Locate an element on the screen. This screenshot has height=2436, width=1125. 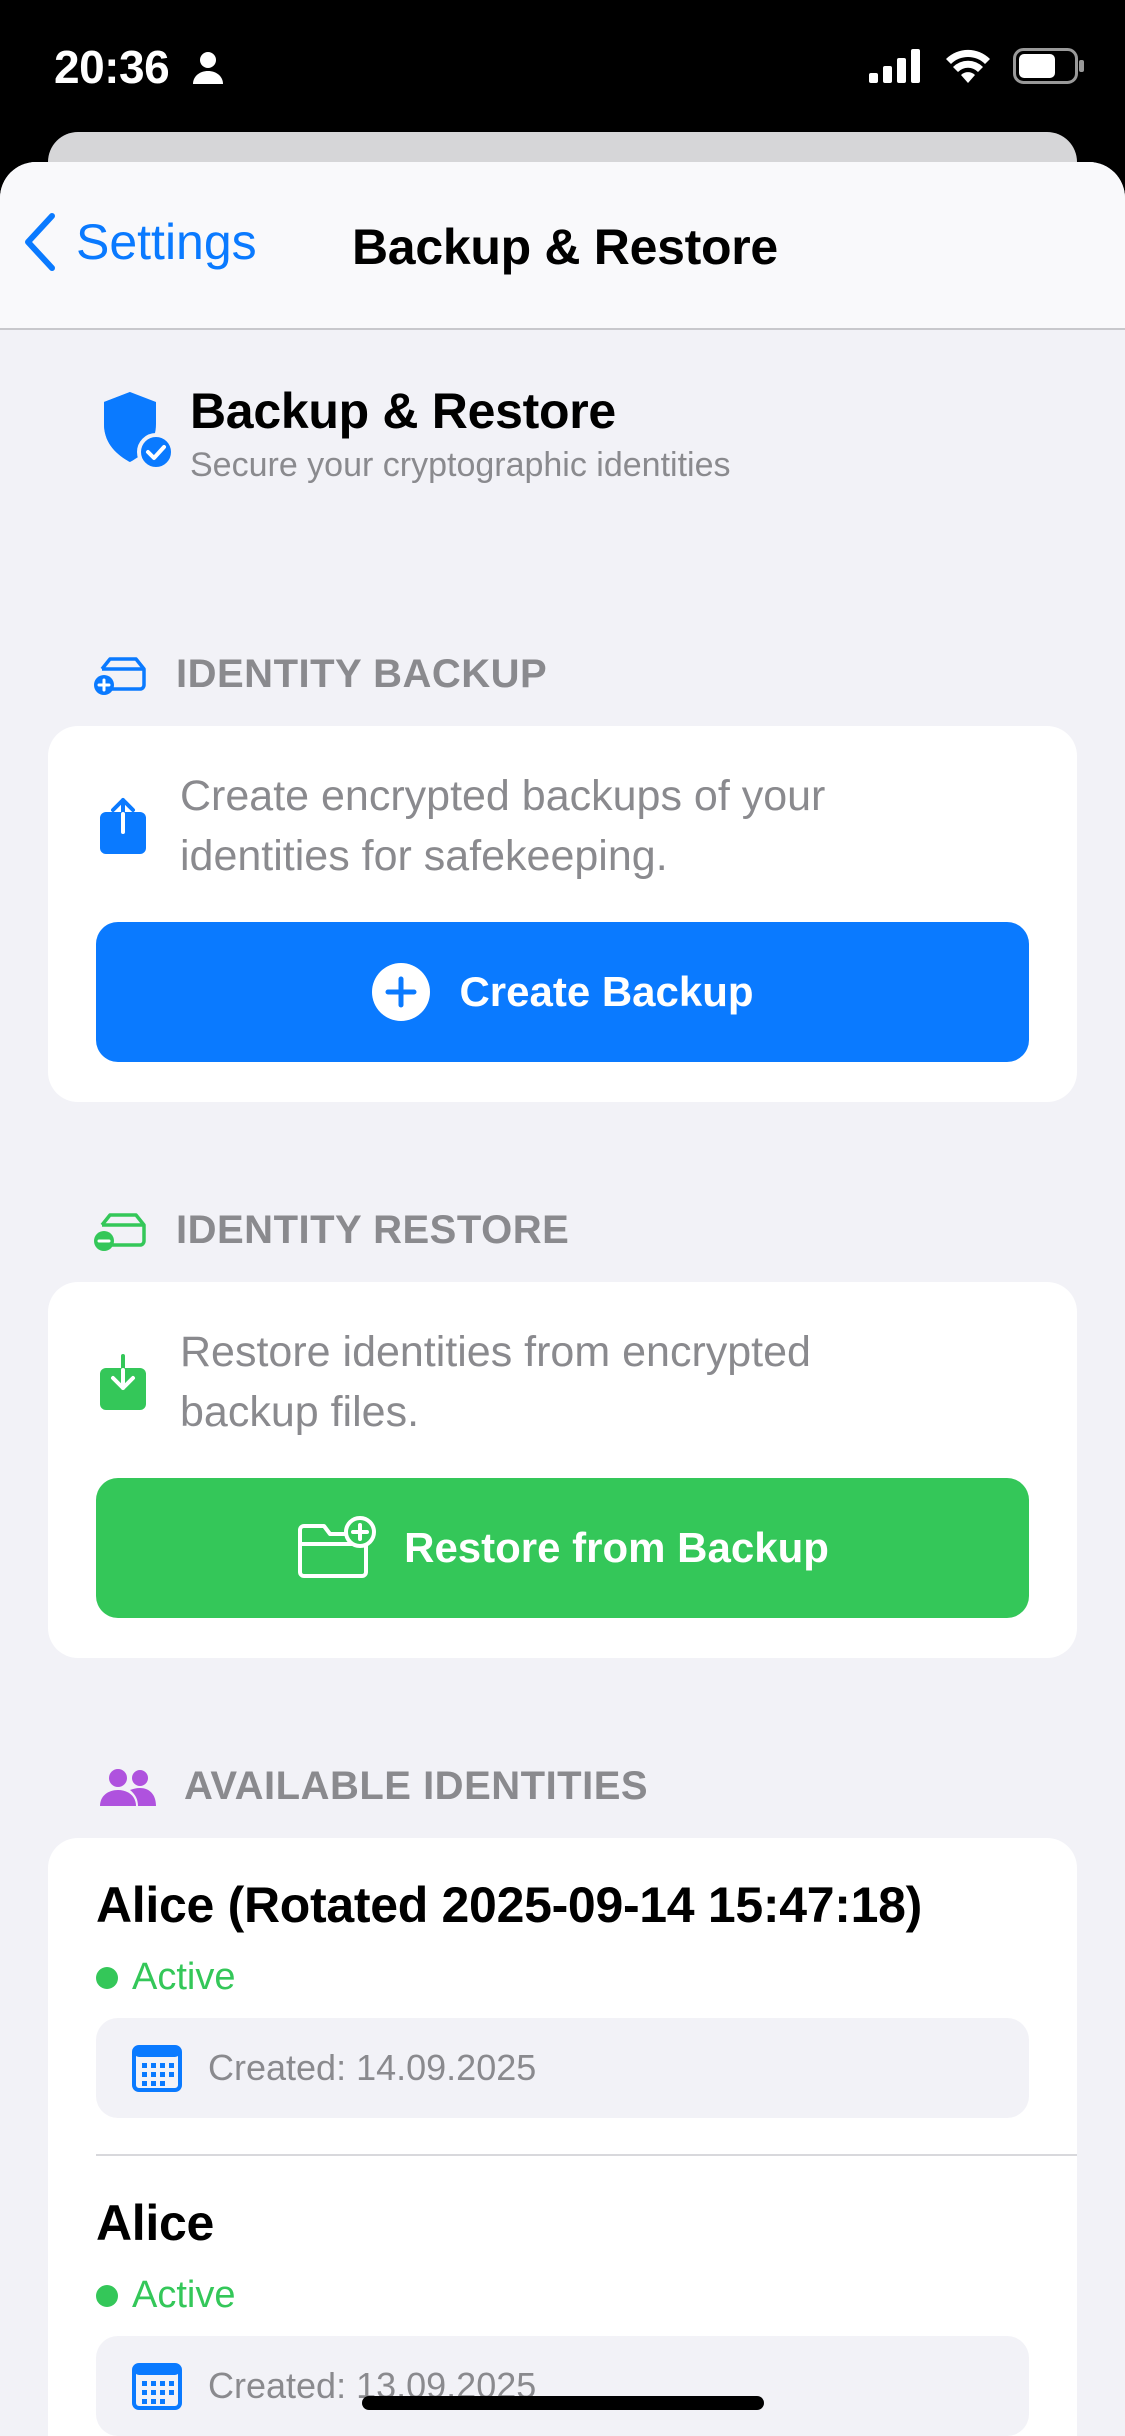
section-header-identities: AVAILABLE IDENTITIES is located at coordinates (374, 1786).